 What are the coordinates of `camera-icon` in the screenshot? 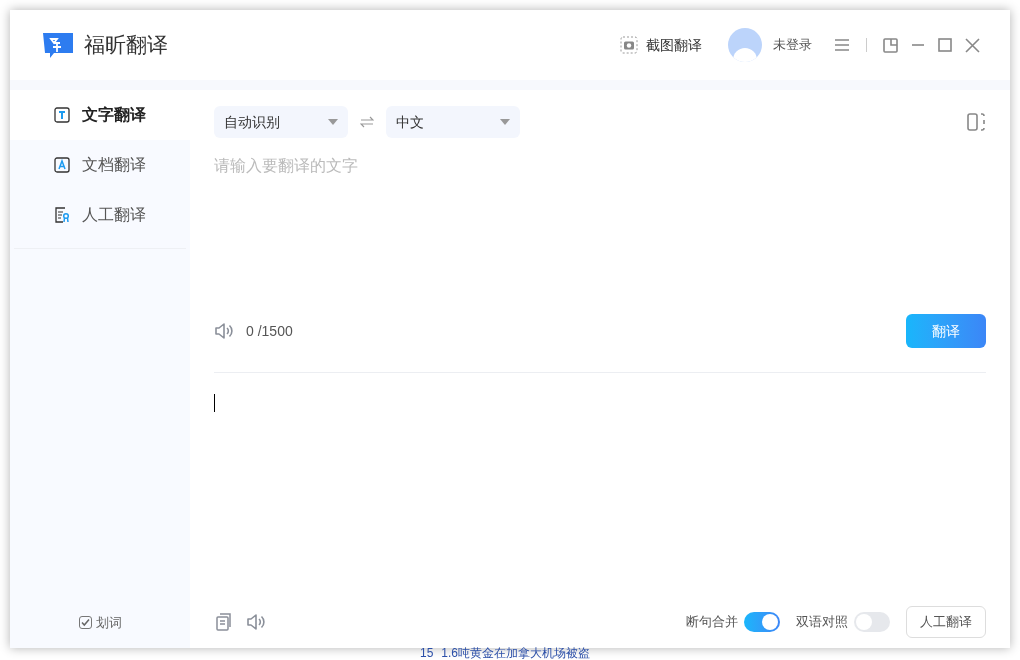 It's located at (629, 45).